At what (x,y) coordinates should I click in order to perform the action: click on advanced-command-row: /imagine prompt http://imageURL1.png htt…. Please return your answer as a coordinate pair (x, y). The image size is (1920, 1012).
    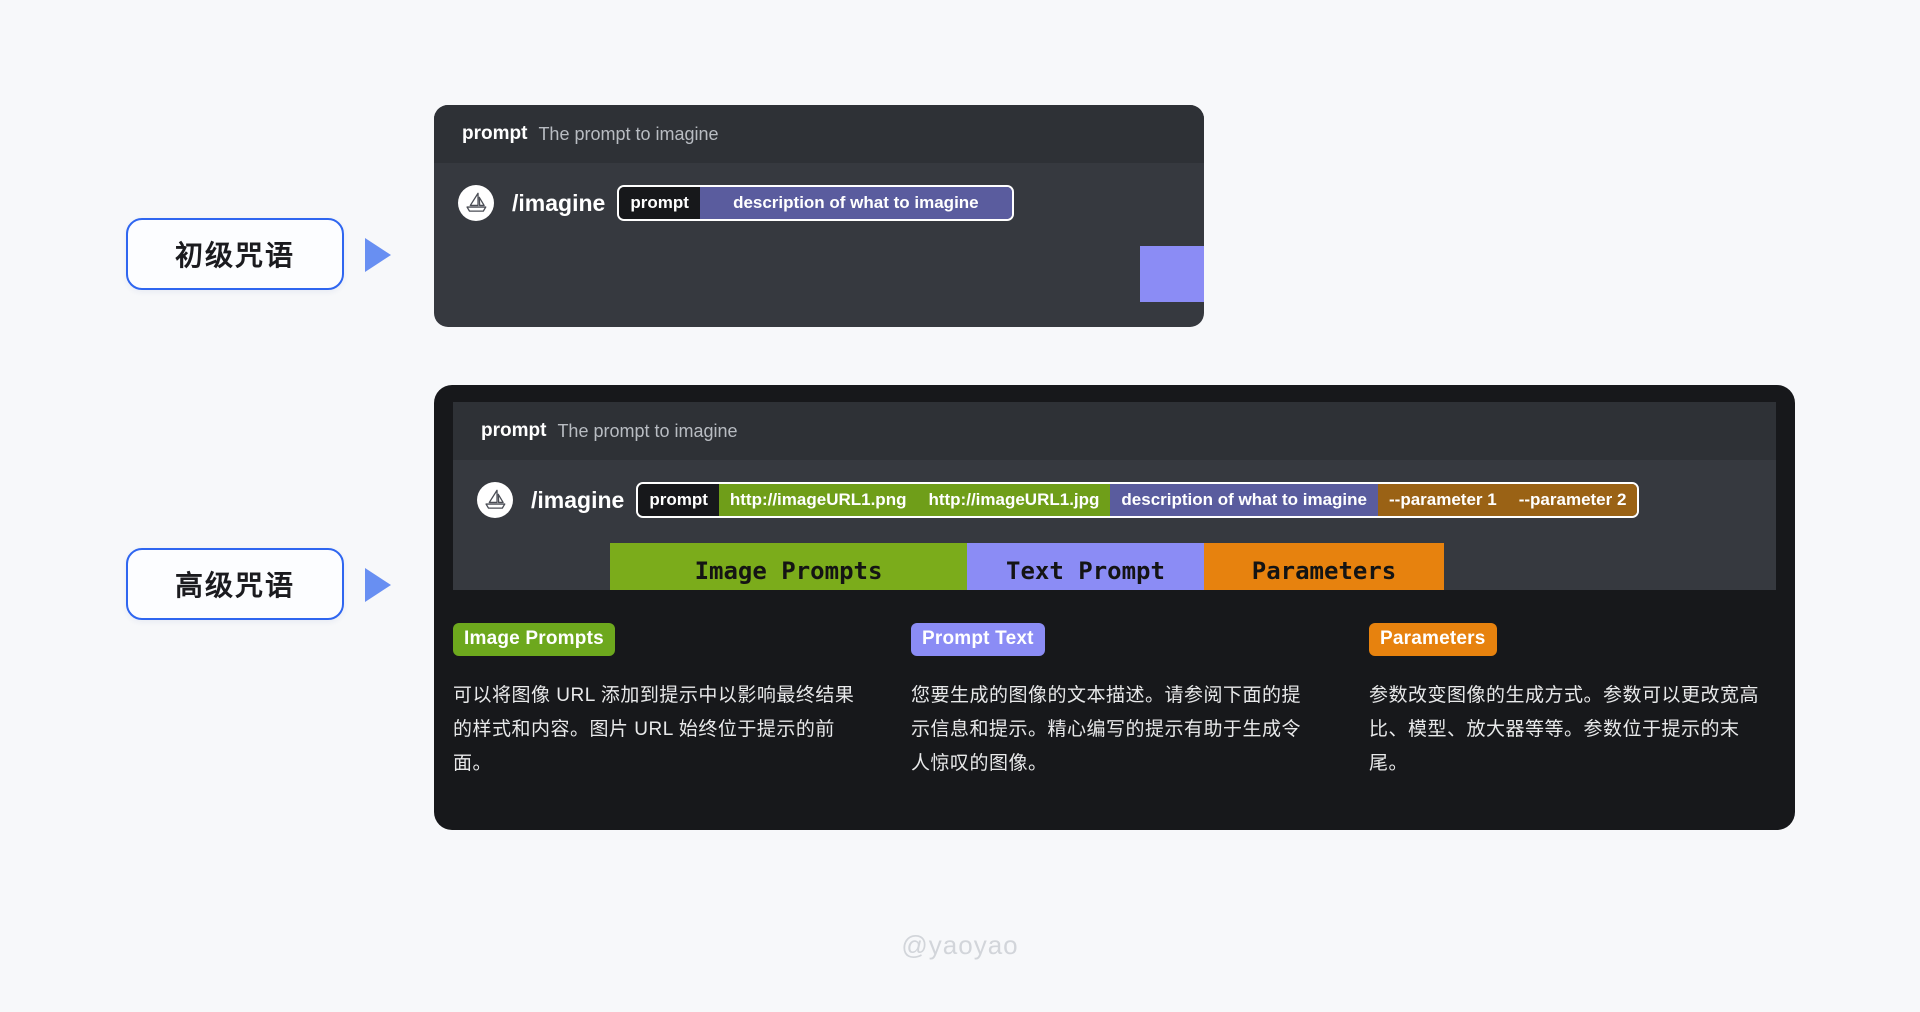
    Looking at the image, I should click on (1114, 500).